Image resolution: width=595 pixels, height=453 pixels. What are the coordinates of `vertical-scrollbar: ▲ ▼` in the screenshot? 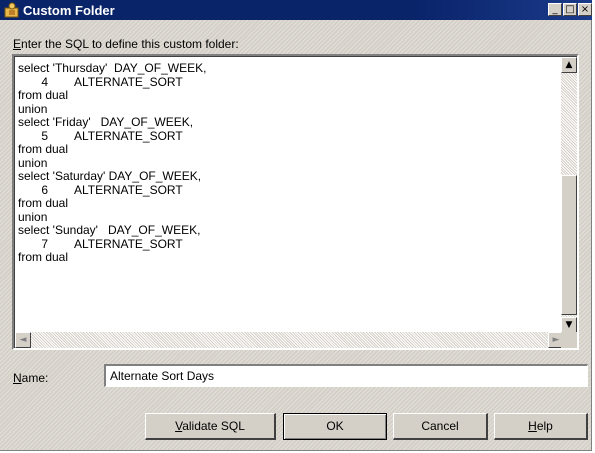 It's located at (569, 195).